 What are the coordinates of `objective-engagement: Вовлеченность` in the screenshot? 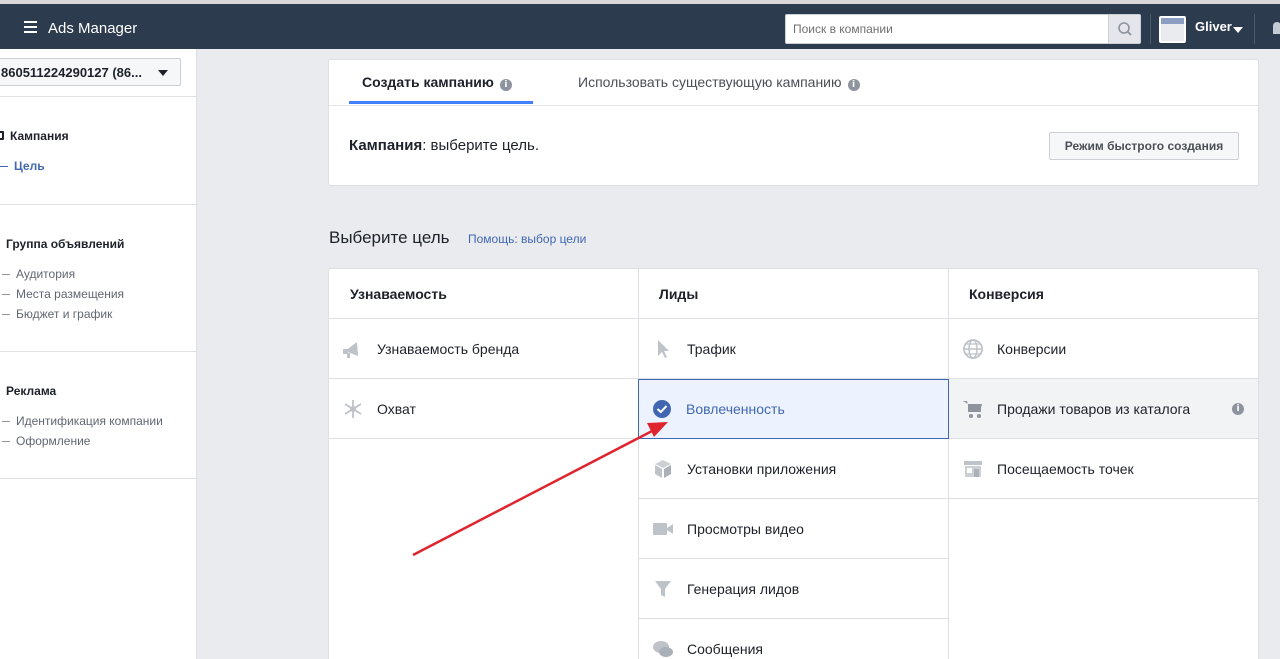 It's located at (793, 409).